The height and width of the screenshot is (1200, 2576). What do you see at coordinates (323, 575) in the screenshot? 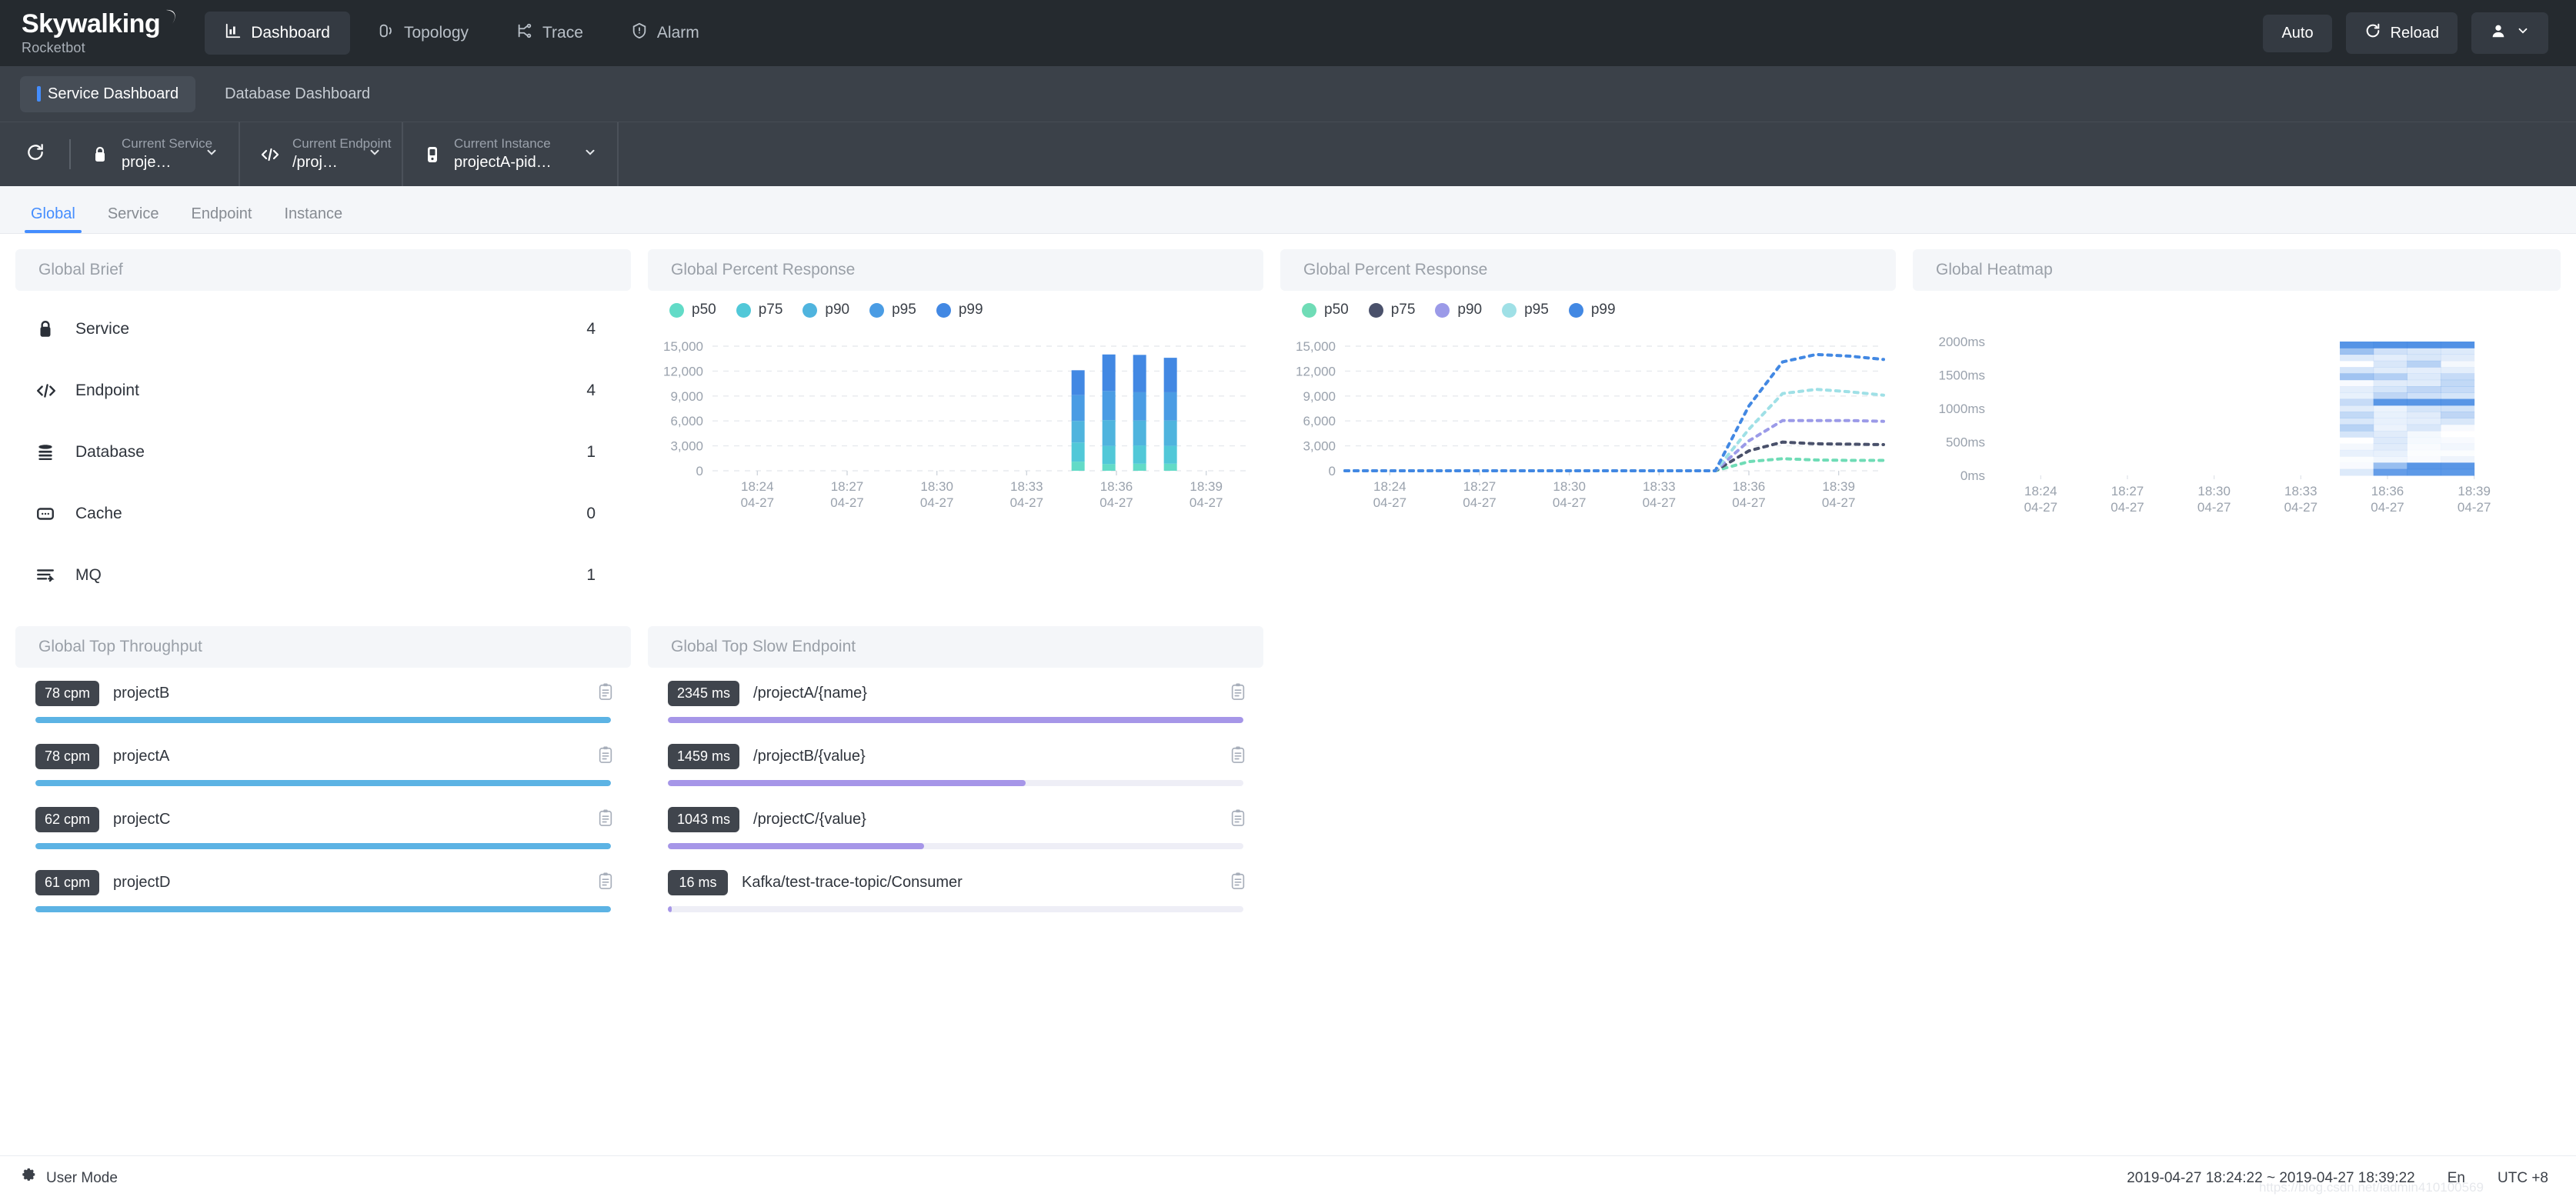
I see `brief-row-mq: MQ 1` at bounding box center [323, 575].